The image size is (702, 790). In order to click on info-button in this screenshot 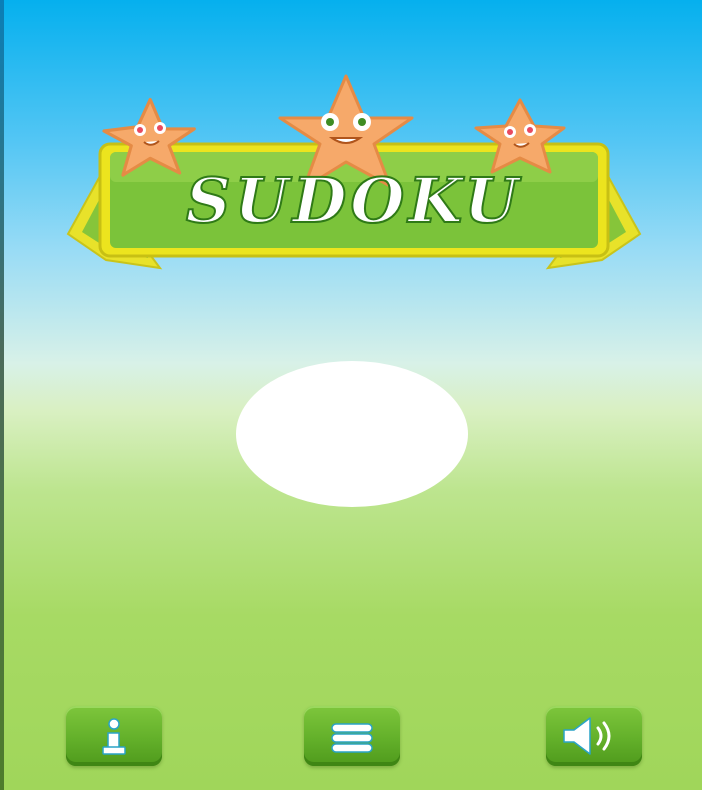, I will do `click(114, 736)`.